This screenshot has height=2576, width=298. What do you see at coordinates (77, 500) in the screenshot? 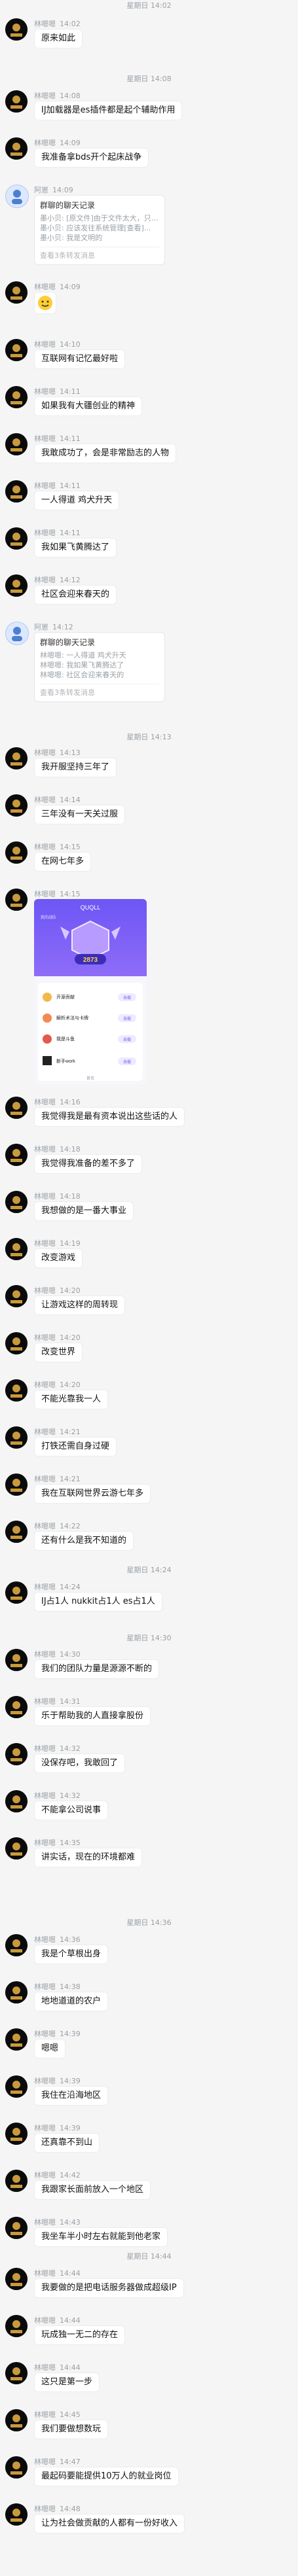
I see `message-bubble: 一人得道 鸡犬升天` at bounding box center [77, 500].